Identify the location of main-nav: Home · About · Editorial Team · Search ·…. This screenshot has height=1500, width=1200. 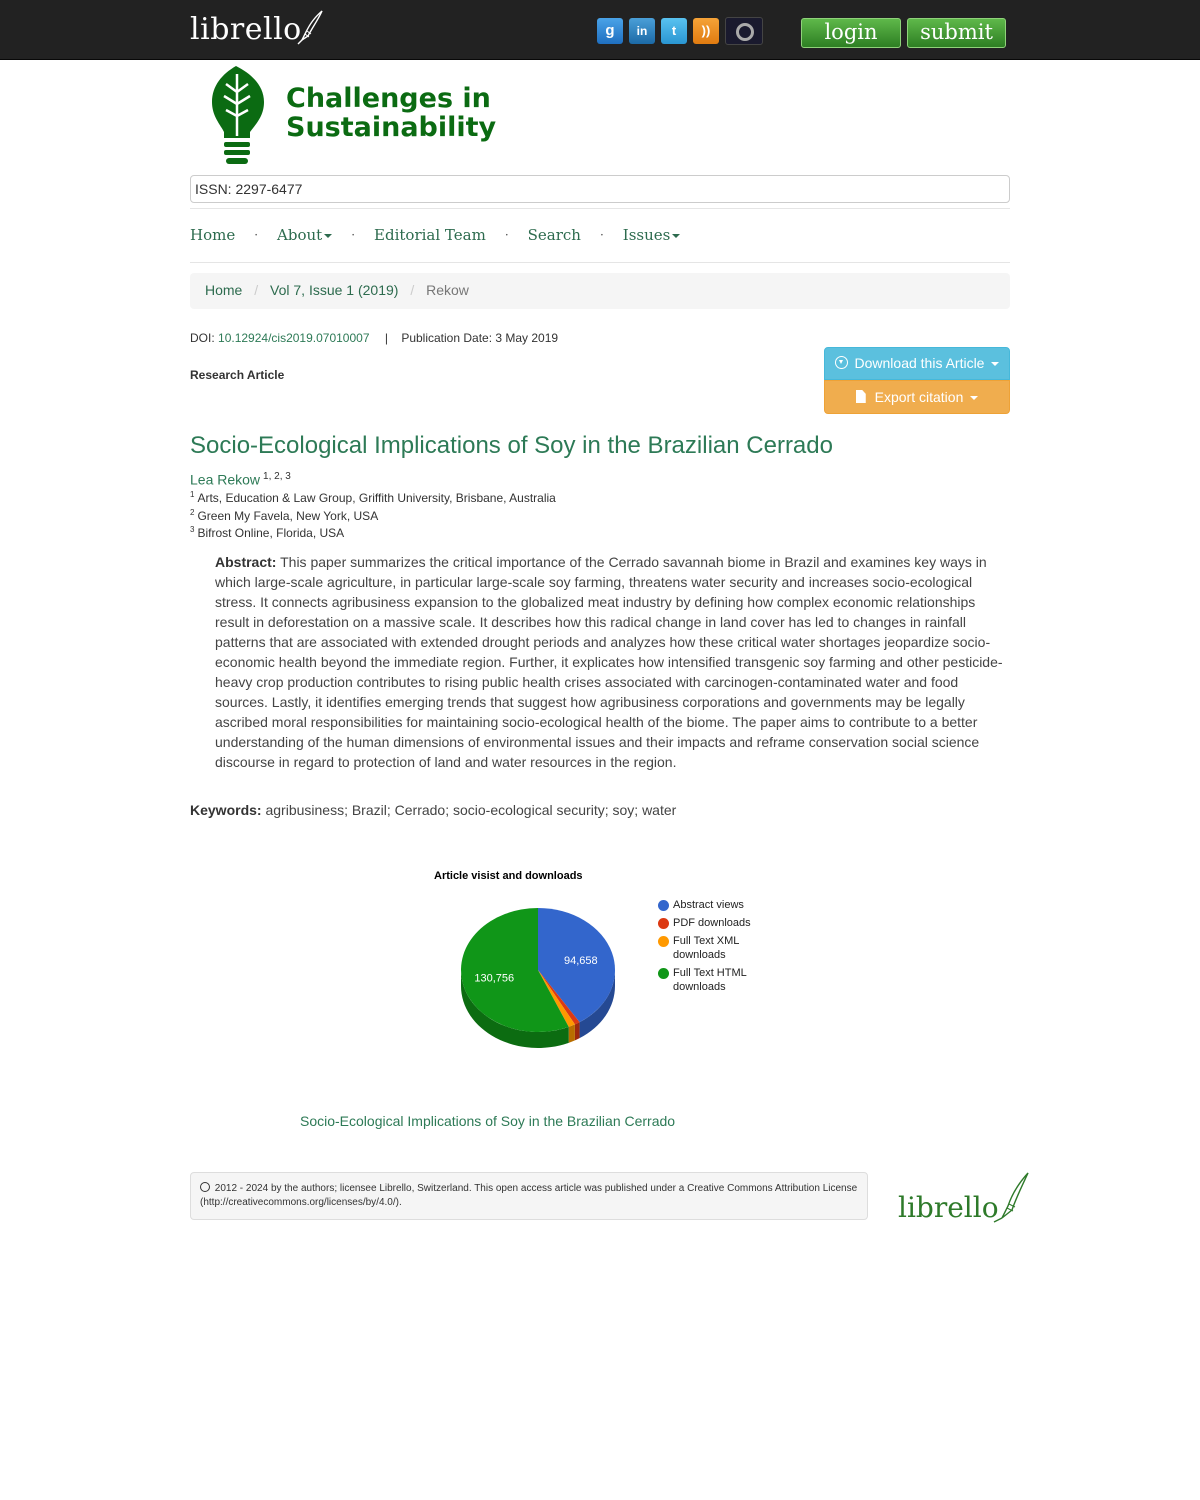
(435, 235).